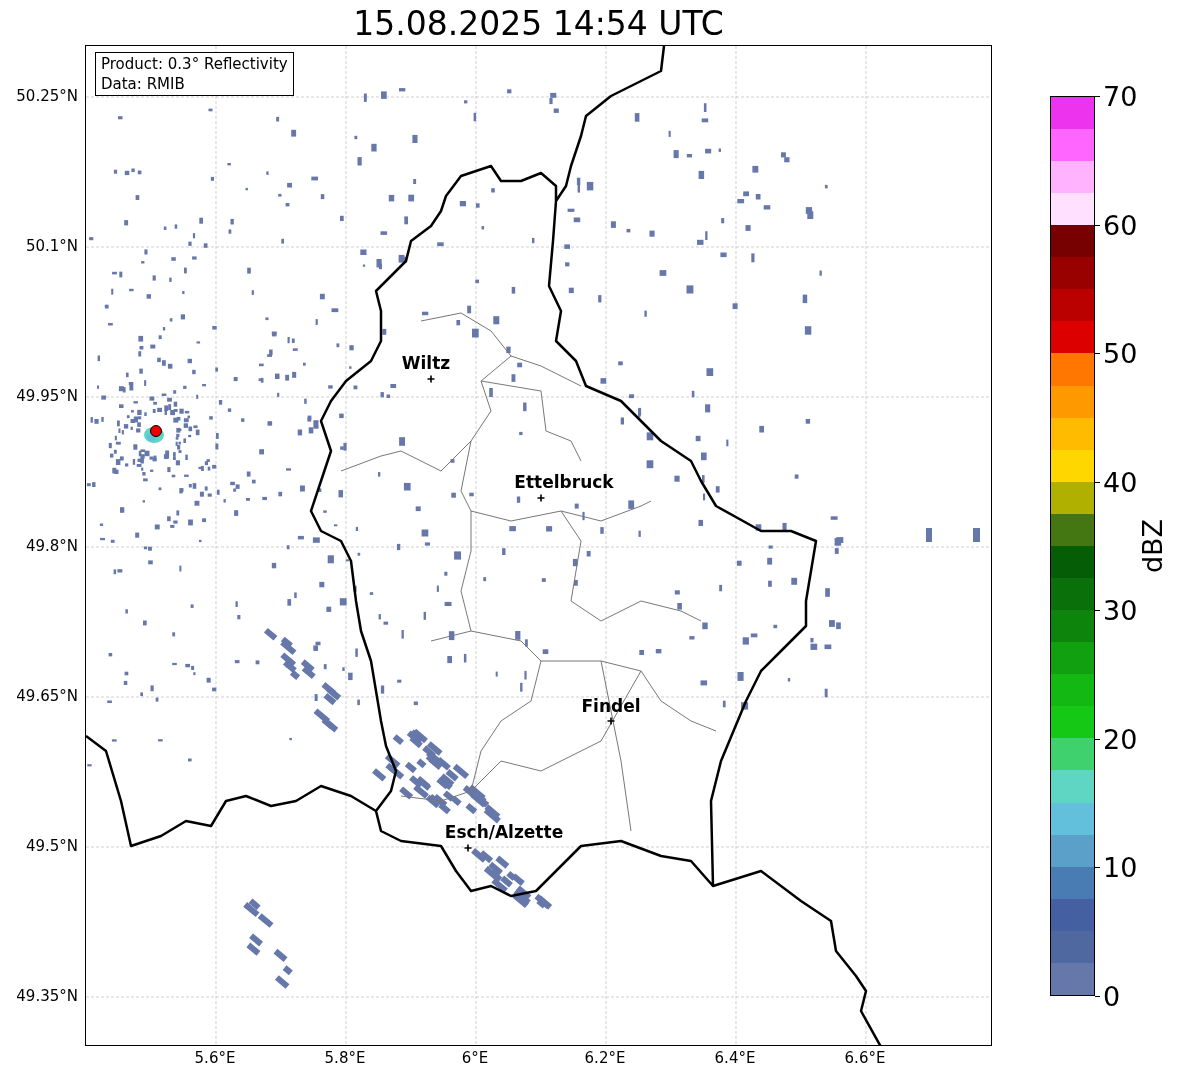 This screenshot has width=1184, height=1081. Describe the element at coordinates (51, 546) in the screenshot. I see `latitude-label: 49.8°N` at that location.